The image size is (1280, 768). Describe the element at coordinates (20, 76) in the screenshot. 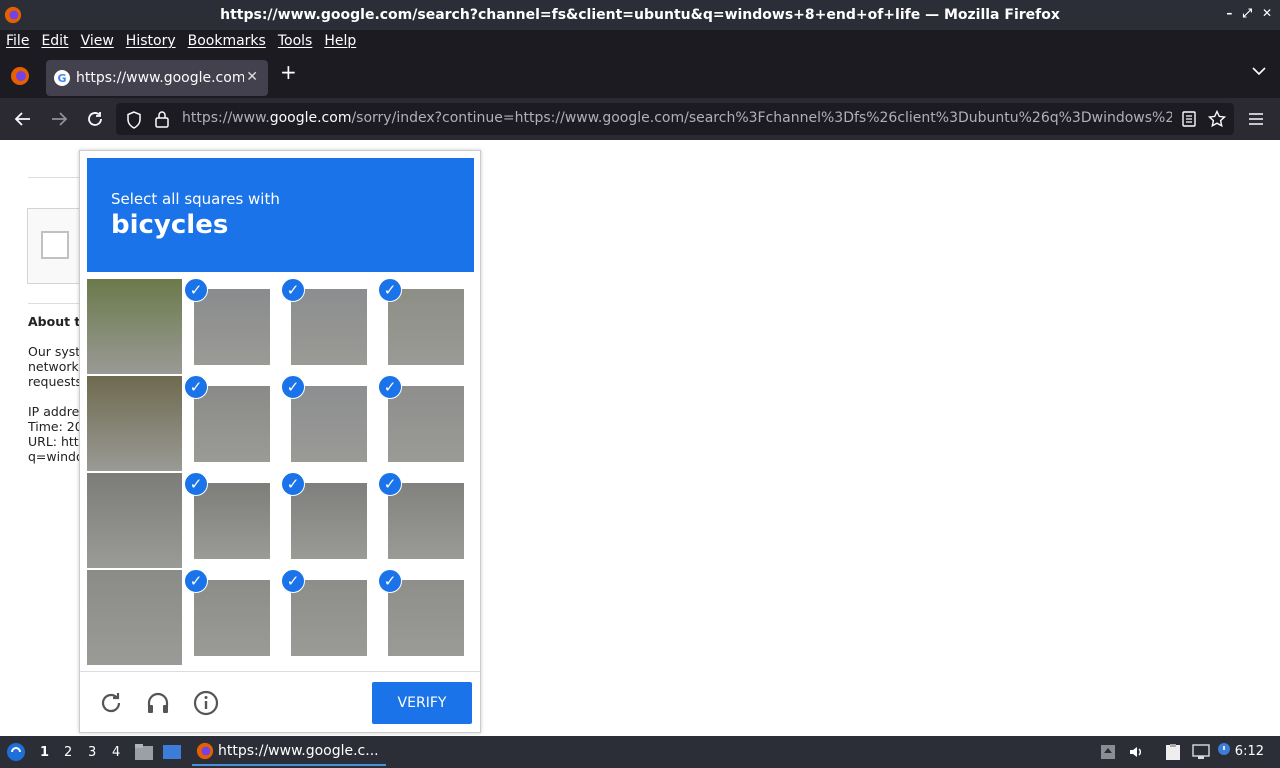

I see `firefox-view-icon` at that location.